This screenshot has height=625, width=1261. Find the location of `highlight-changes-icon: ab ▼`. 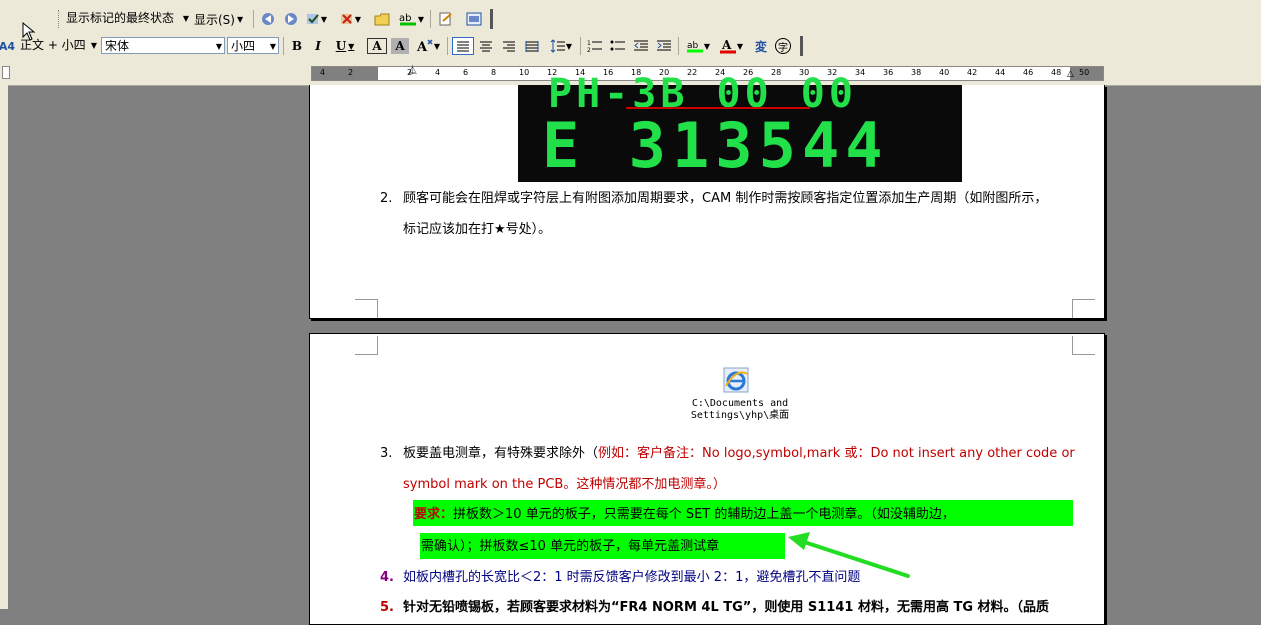

highlight-changes-icon: ab ▼ is located at coordinates (411, 19).